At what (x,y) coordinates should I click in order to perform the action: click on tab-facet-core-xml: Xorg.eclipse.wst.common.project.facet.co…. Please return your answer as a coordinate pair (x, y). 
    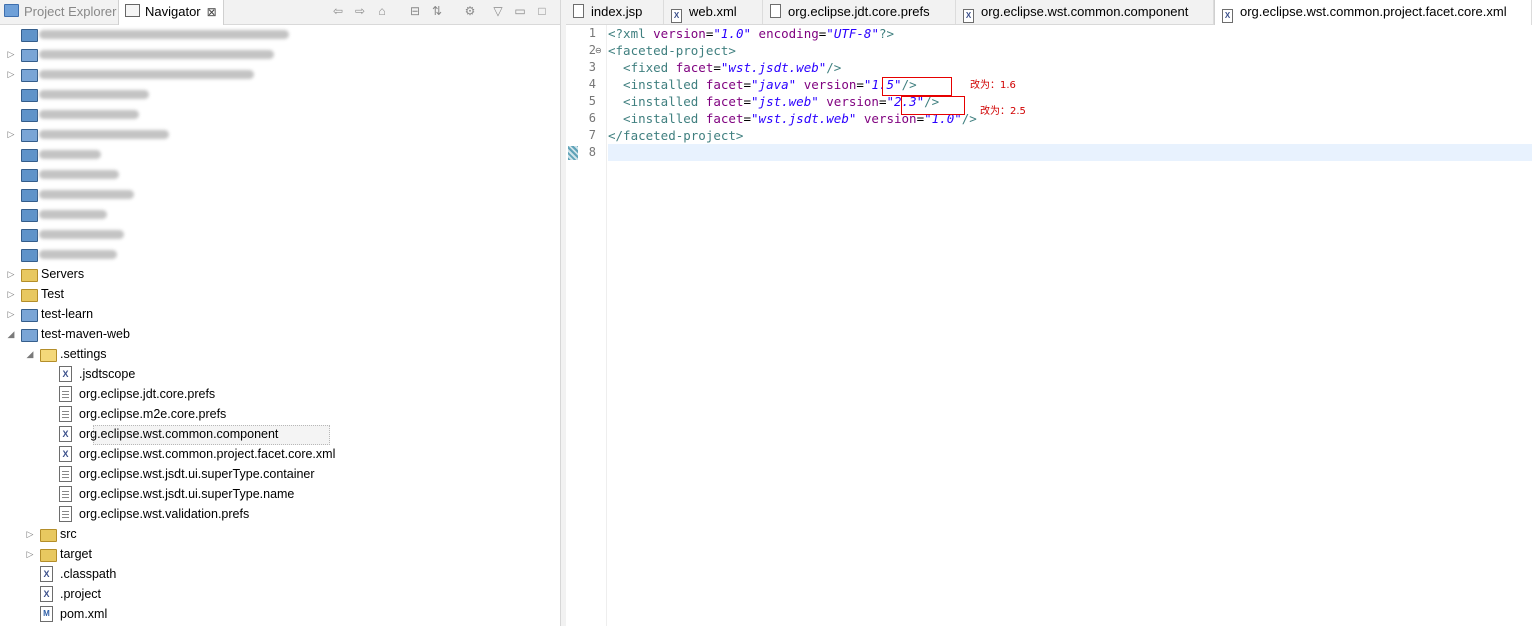
    Looking at the image, I should click on (1373, 12).